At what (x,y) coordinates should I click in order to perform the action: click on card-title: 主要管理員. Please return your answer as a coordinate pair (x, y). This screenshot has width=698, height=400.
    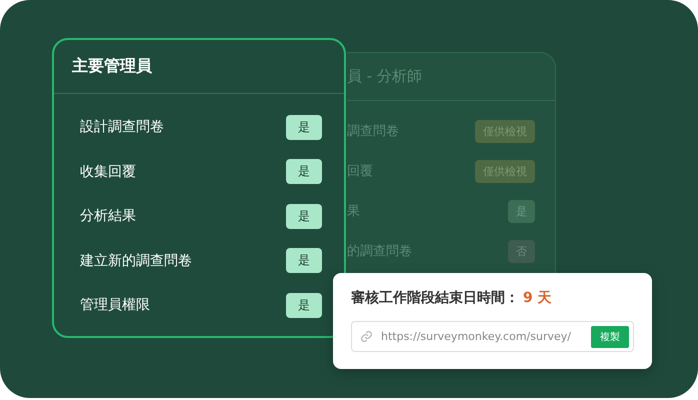
    Looking at the image, I should click on (112, 66).